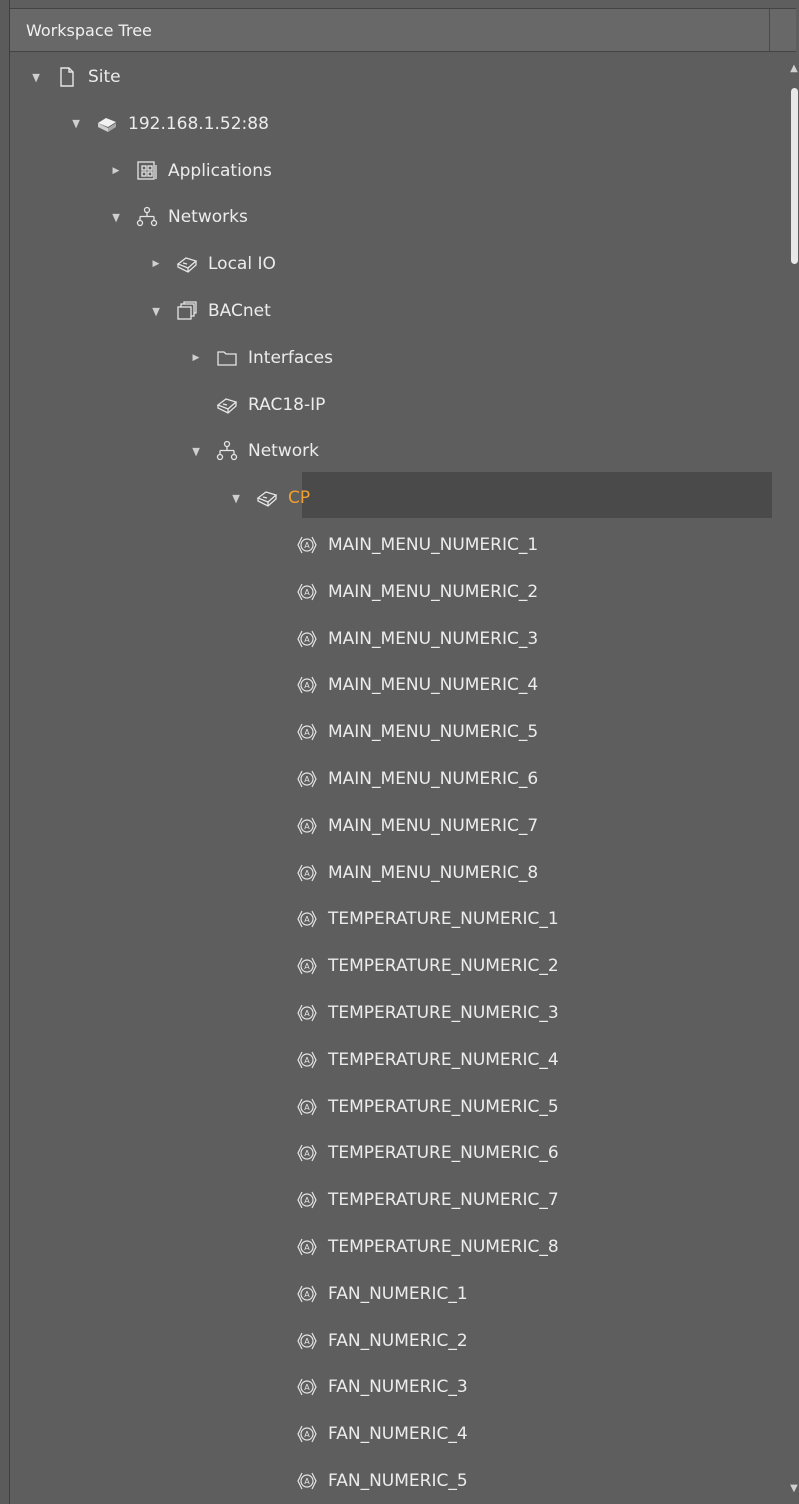  What do you see at coordinates (793, 68) in the screenshot?
I see `scroll-up-arrow-icon: ▲` at bounding box center [793, 68].